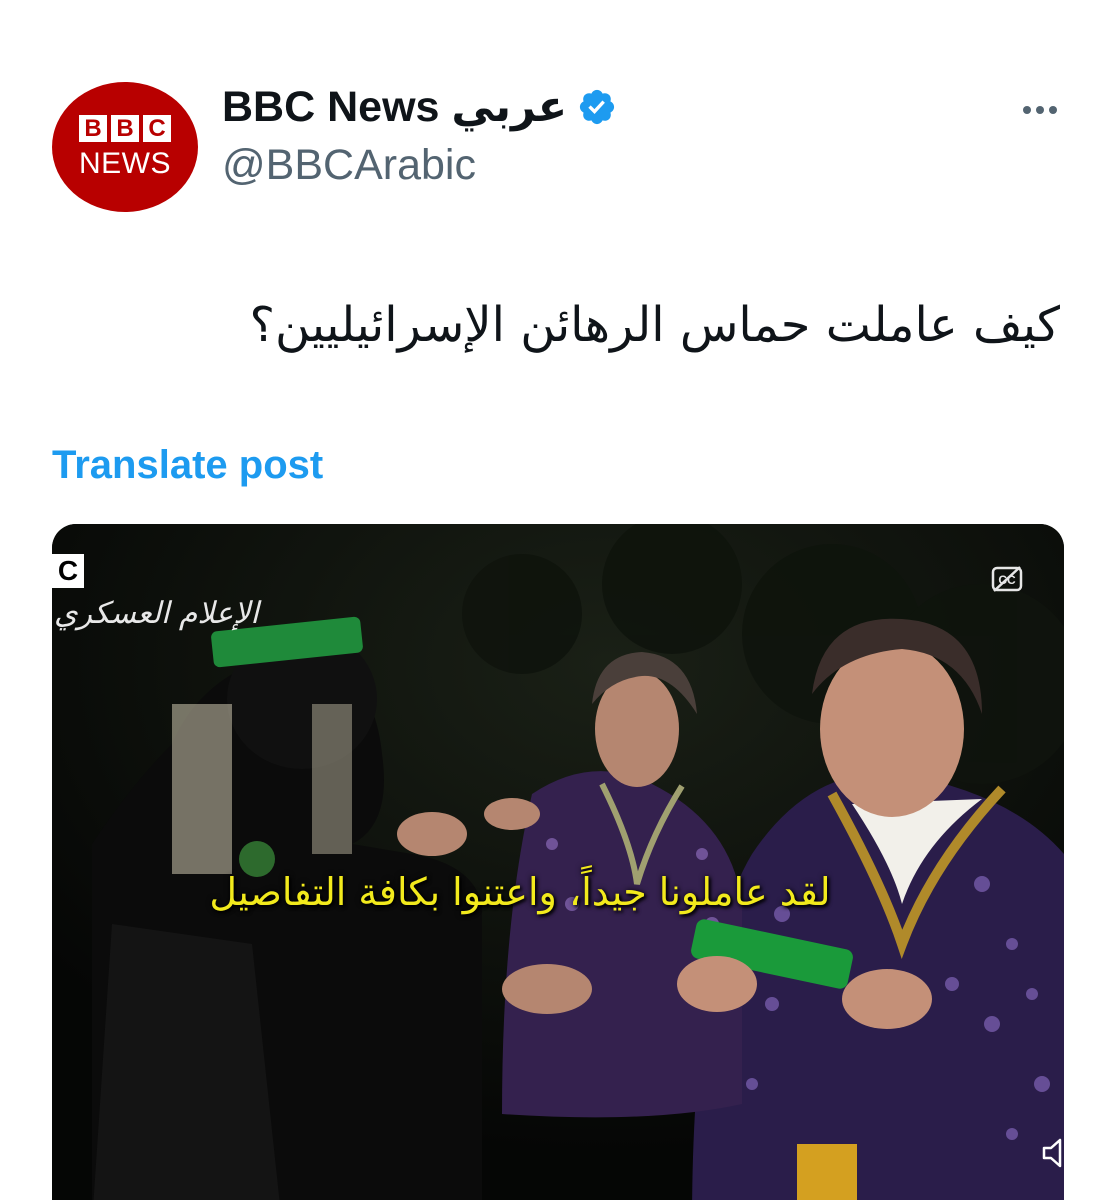  I want to click on more-options-icon, so click(1040, 110).